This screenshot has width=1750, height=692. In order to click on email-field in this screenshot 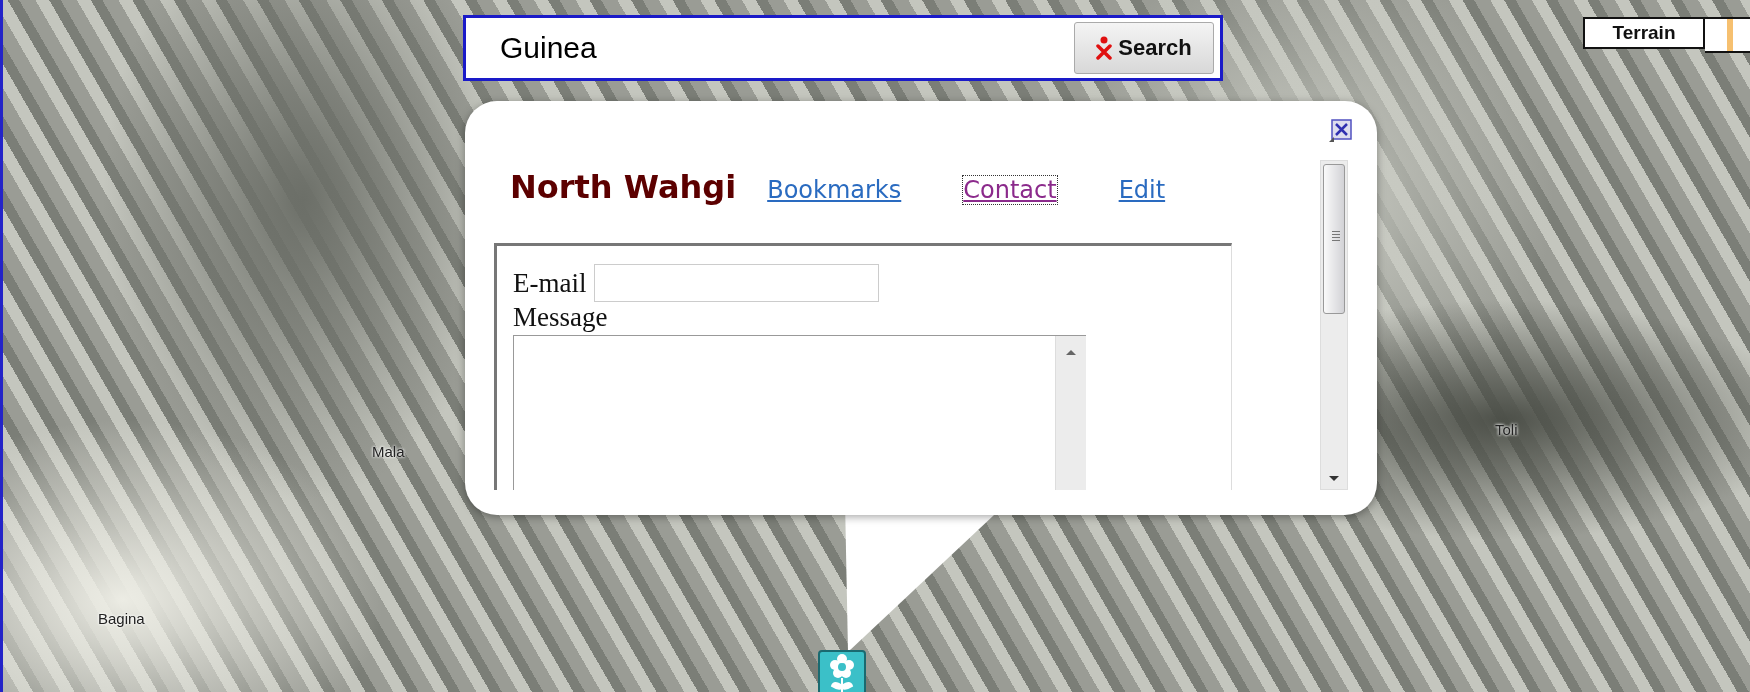, I will do `click(737, 283)`.